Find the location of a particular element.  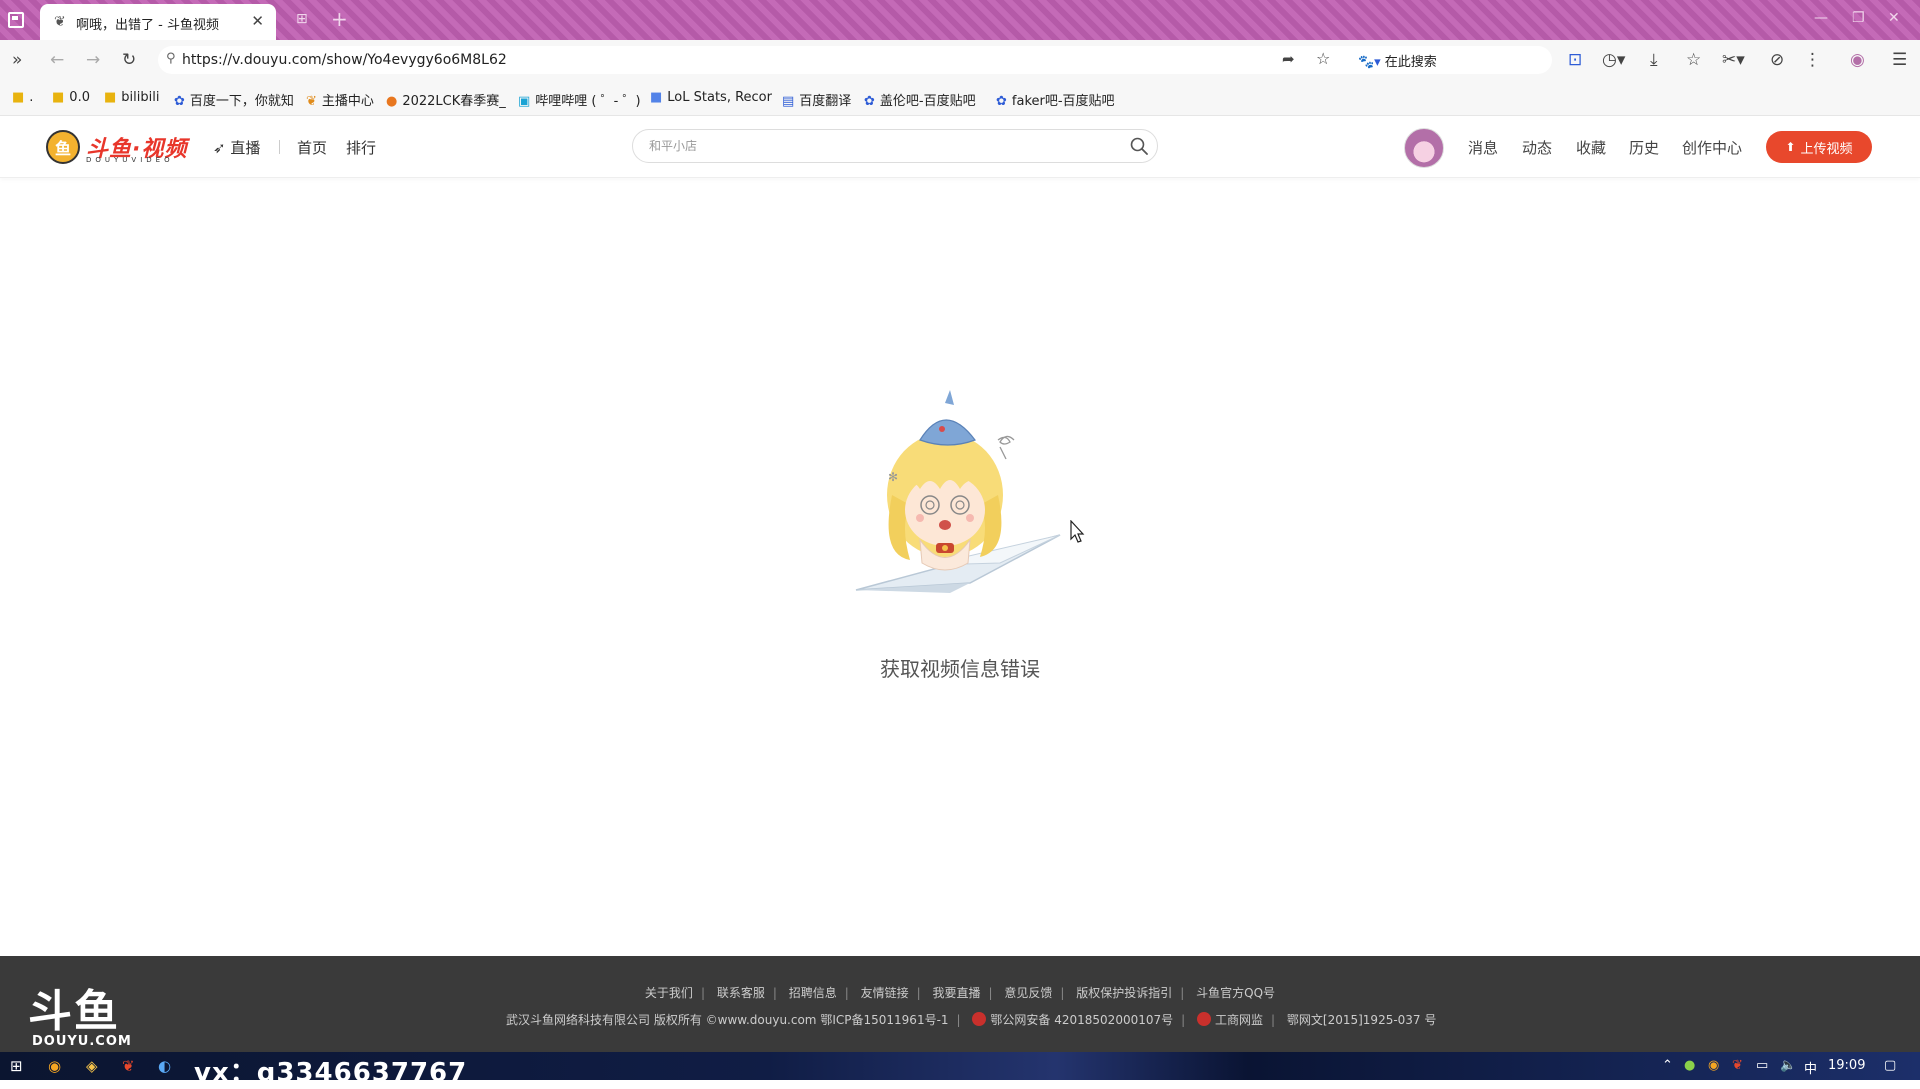

bookmark-item: ● 2022LCK春季赛_ is located at coordinates (446, 99).